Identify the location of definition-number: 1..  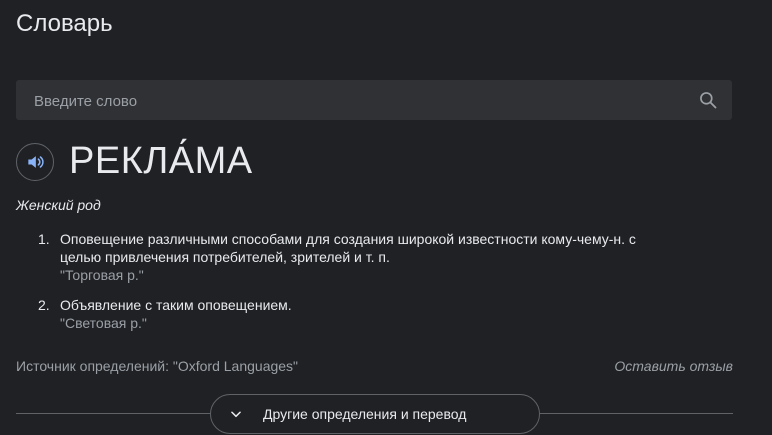
(44, 239).